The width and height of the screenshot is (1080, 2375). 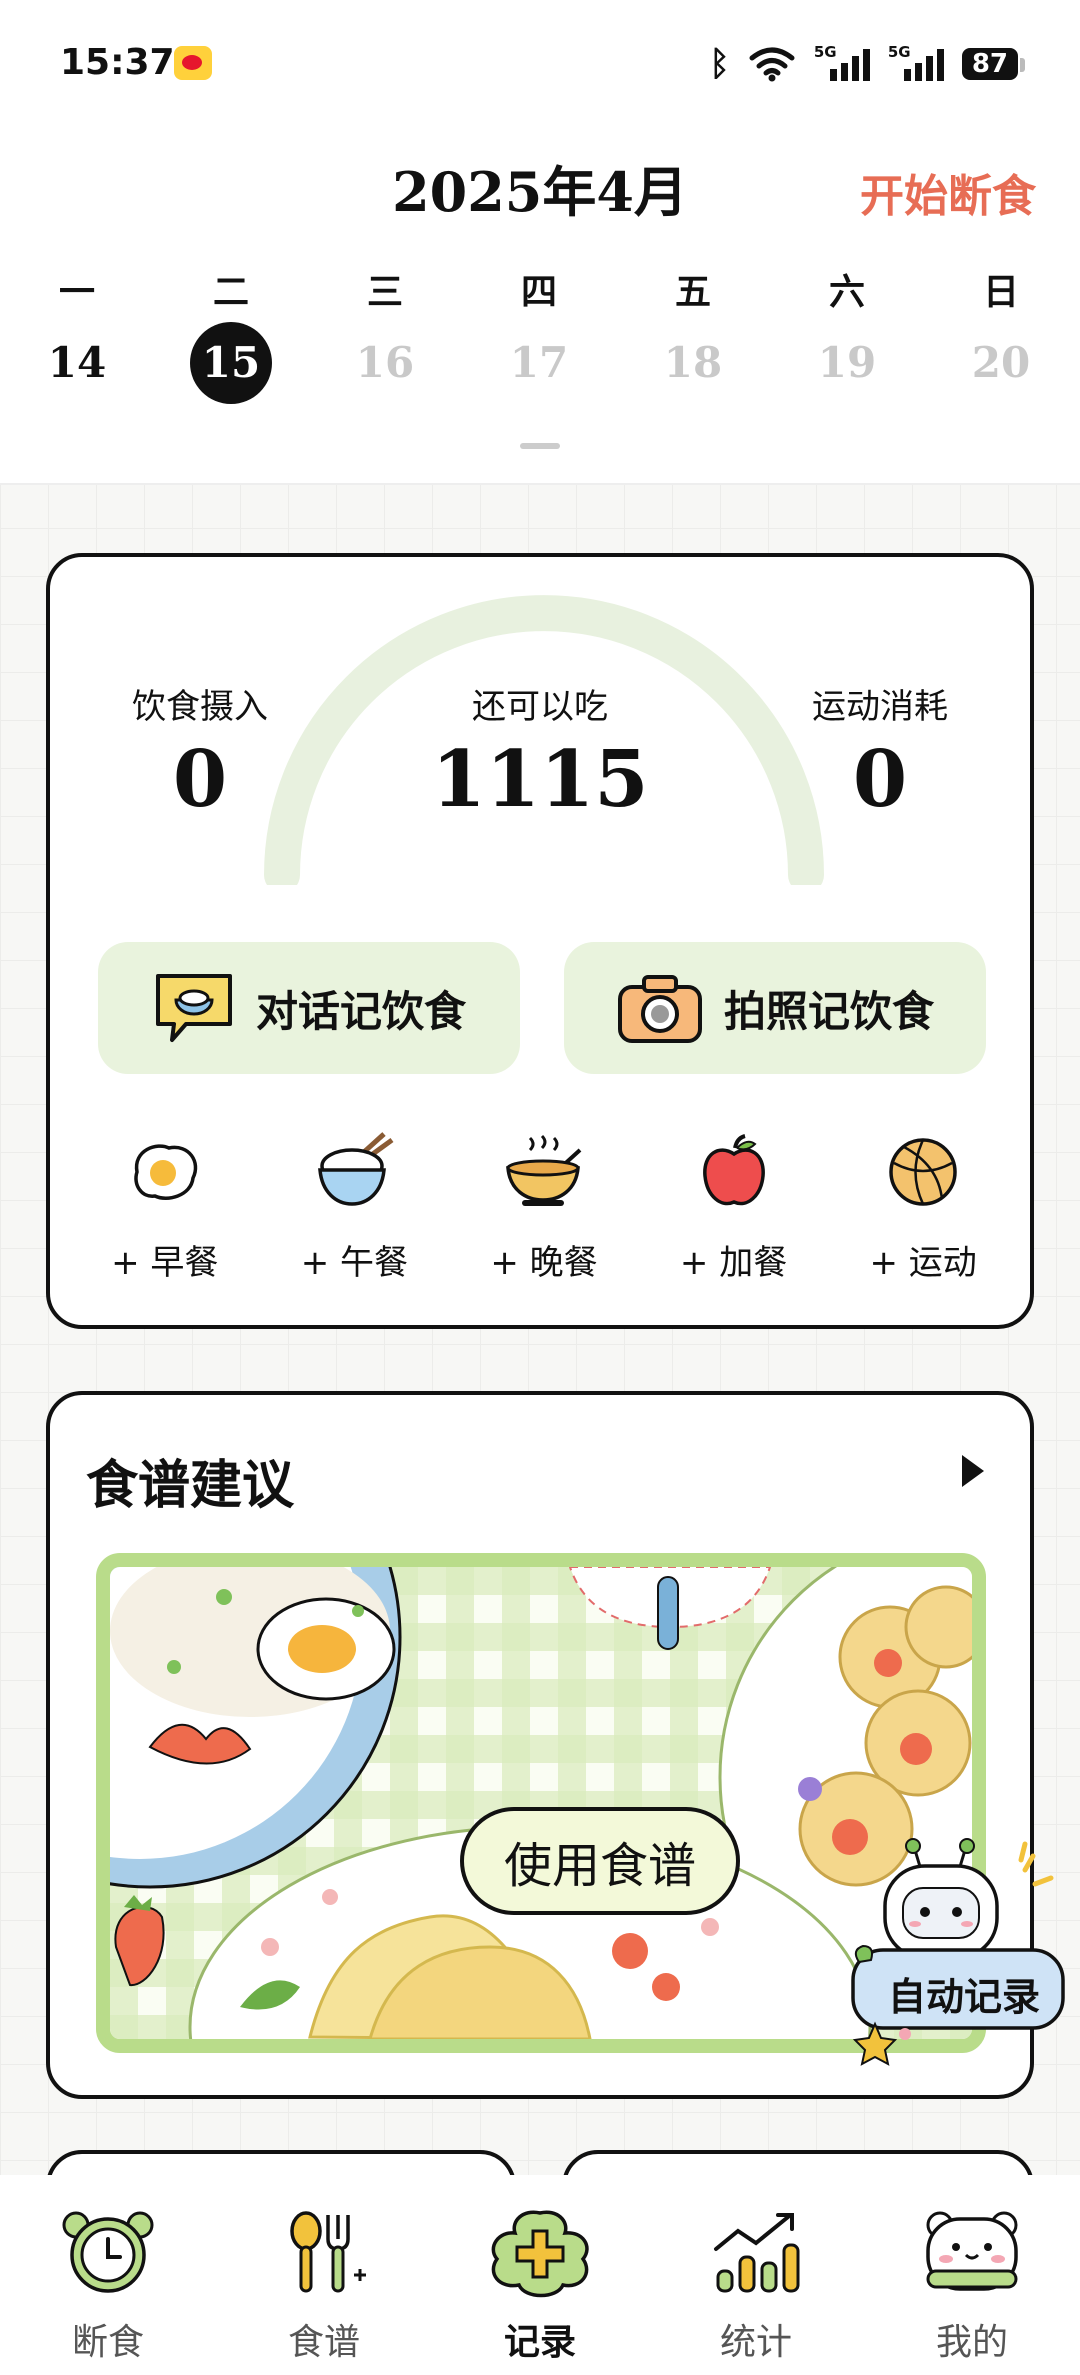 I want to click on alarm-clock-icon, so click(x=108, y=2252).